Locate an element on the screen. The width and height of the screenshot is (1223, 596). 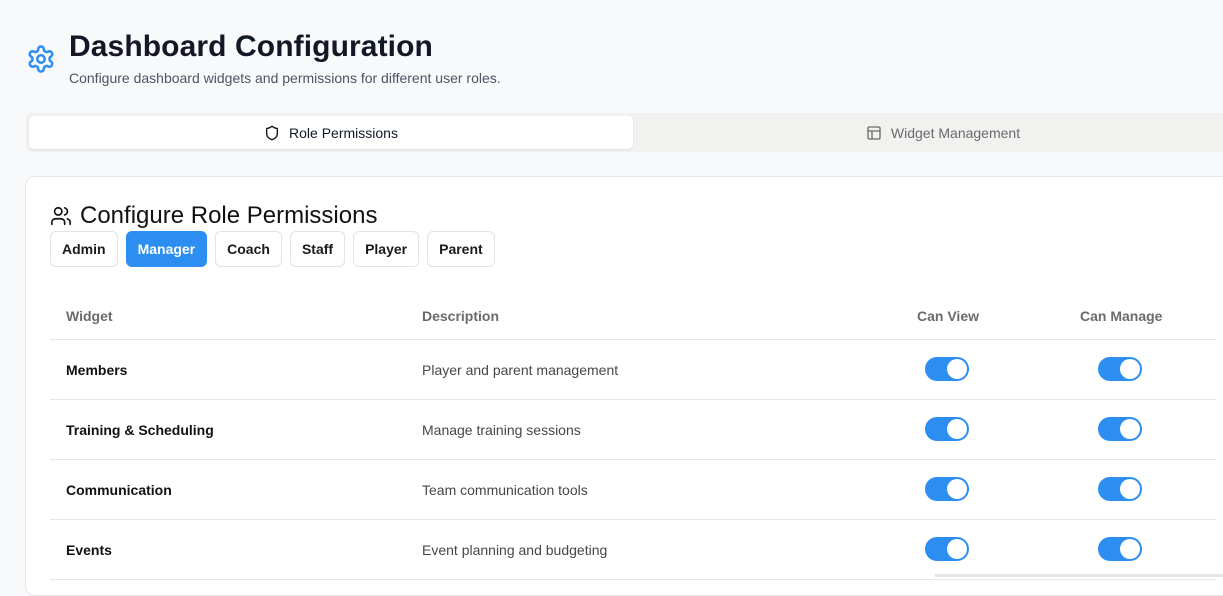
tab-label: Role Permissions is located at coordinates (343, 132).